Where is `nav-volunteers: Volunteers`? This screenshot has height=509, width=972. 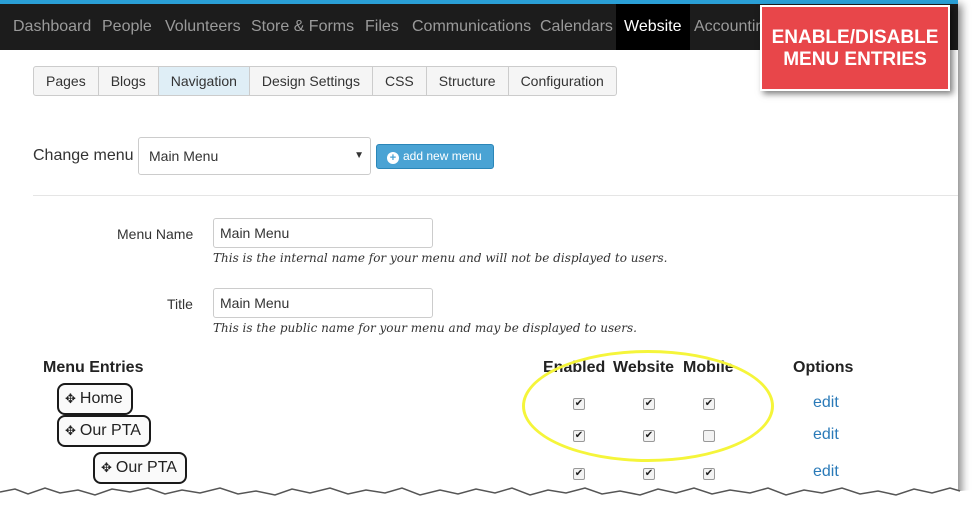 nav-volunteers: Volunteers is located at coordinates (203, 27).